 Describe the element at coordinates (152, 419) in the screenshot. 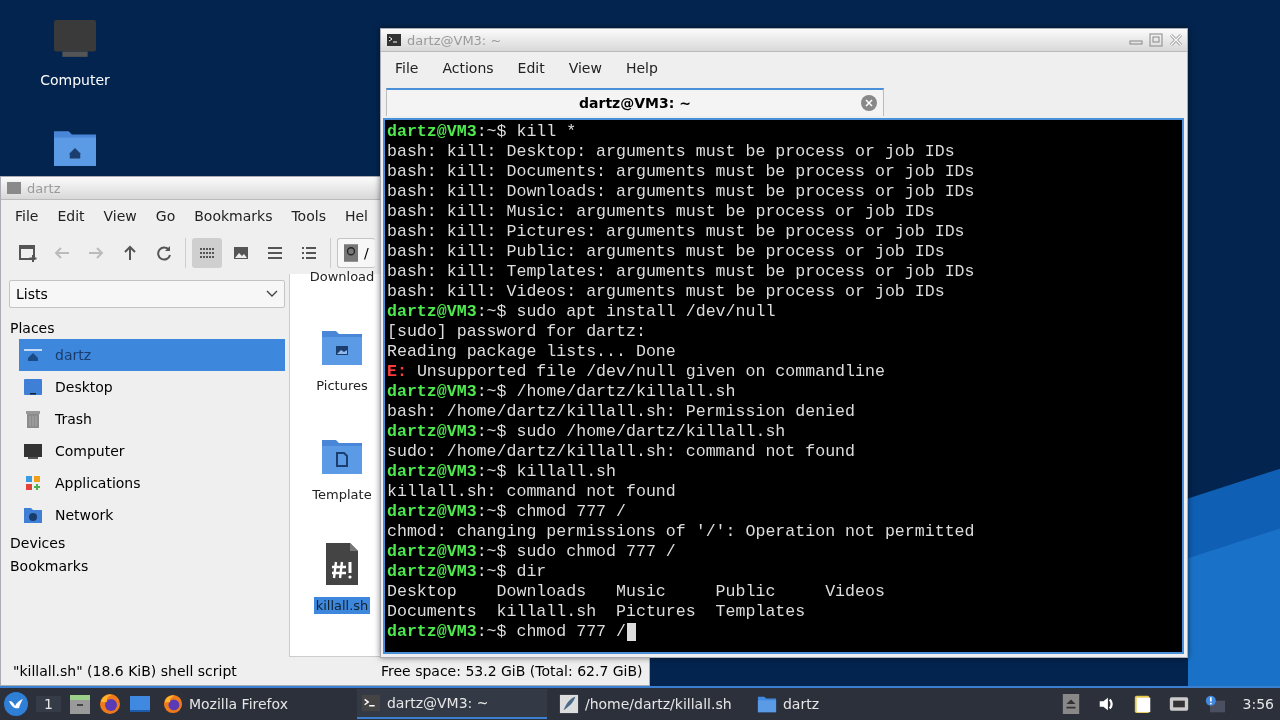

I see `sidebar-item: Trash` at that location.